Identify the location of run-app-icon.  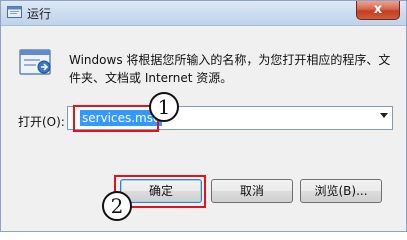
(14, 12).